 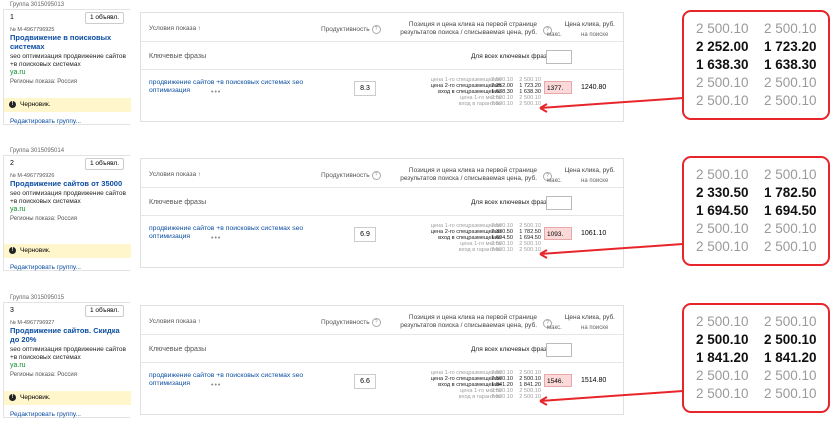 I want to click on productivity-value: 8.3, so click(x=365, y=88).